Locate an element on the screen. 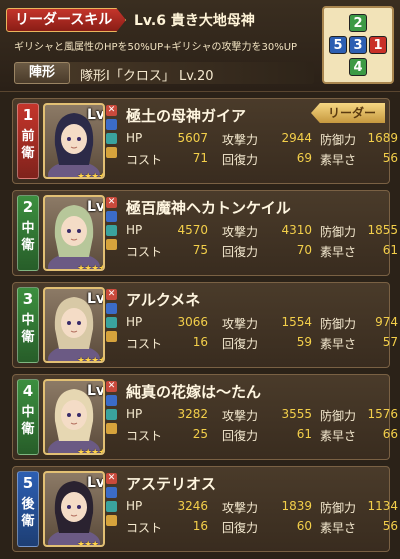 The image size is (400, 559). member-name: アルクメネ is located at coordinates (163, 300).